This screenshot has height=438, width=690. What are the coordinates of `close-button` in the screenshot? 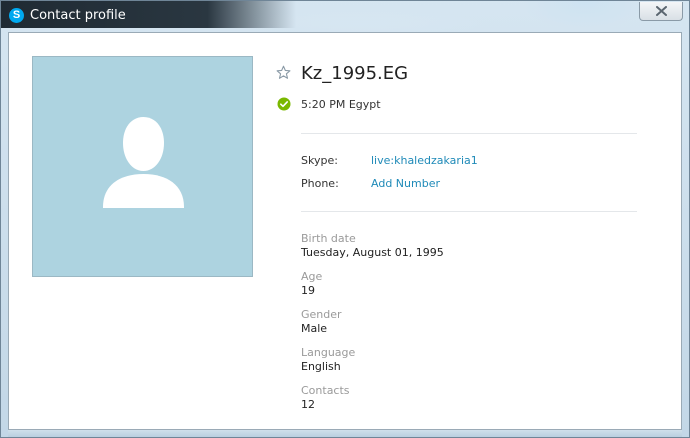 It's located at (661, 11).